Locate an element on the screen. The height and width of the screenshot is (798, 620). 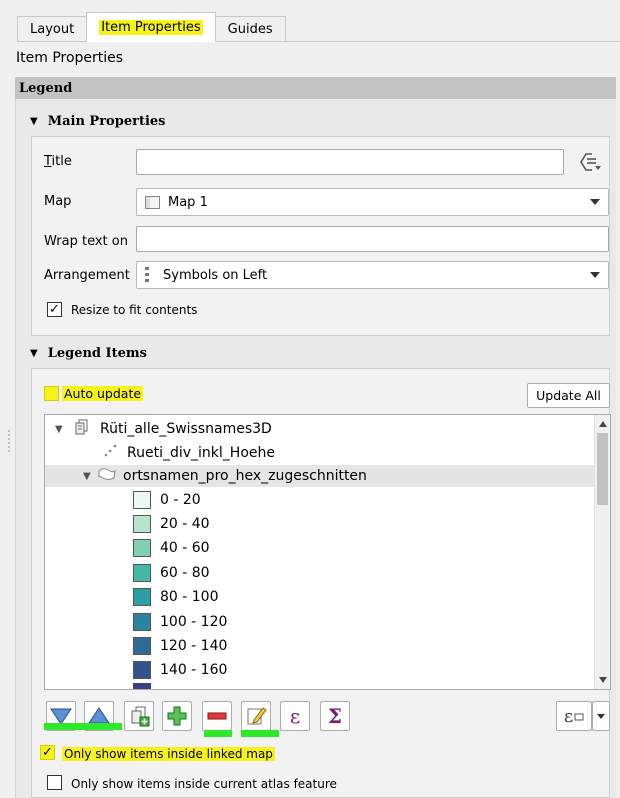
tree-group-row: ▼ Rüti_alle_Swissnames3D is located at coordinates (163, 429).